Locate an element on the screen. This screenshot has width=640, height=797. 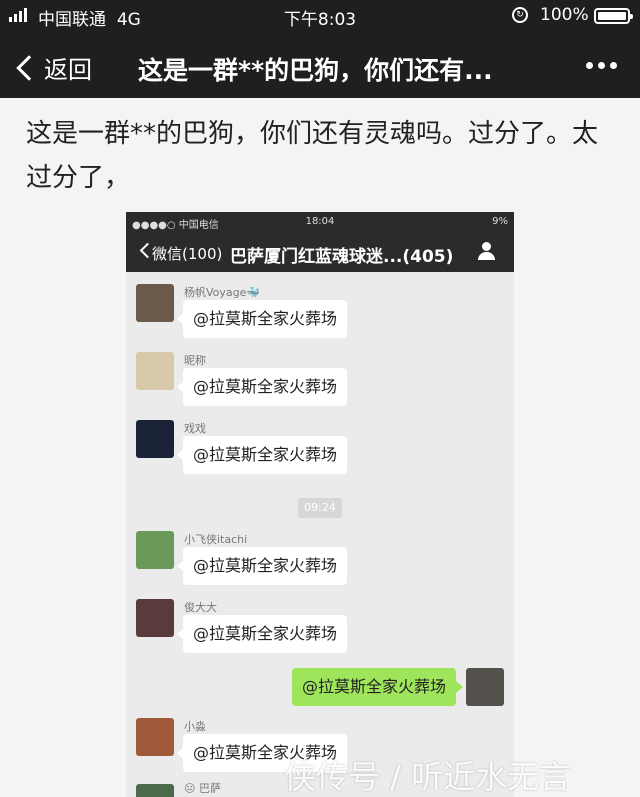
battery-icon is located at coordinates (613, 16).